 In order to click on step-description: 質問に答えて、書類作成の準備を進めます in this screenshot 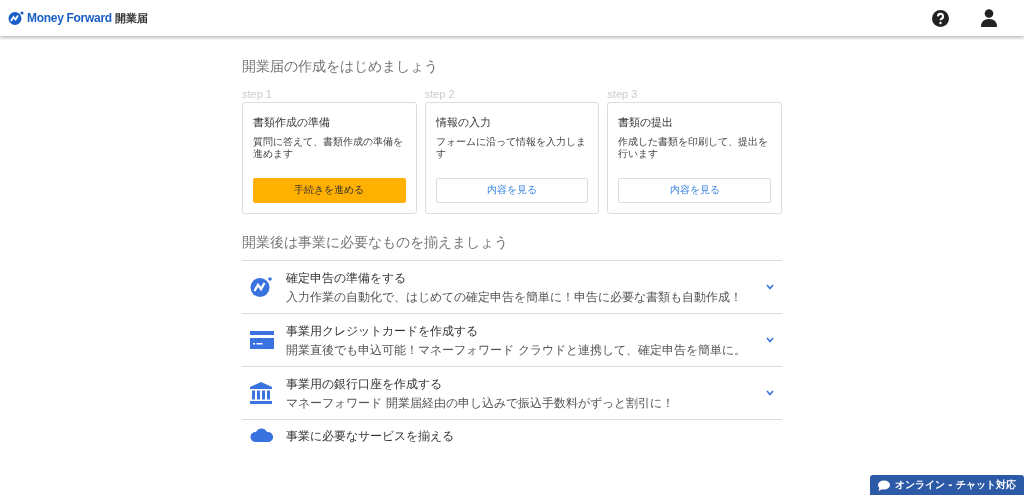, I will do `click(328, 148)`.